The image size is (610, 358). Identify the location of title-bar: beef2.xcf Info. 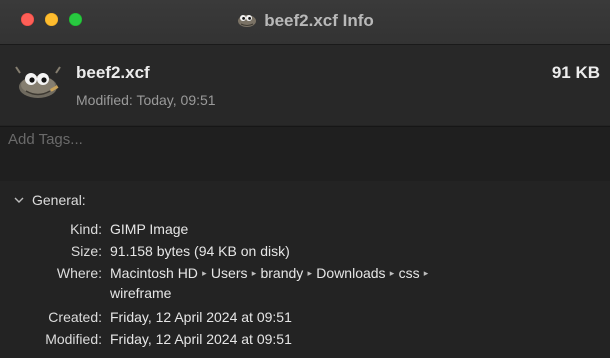
(305, 22).